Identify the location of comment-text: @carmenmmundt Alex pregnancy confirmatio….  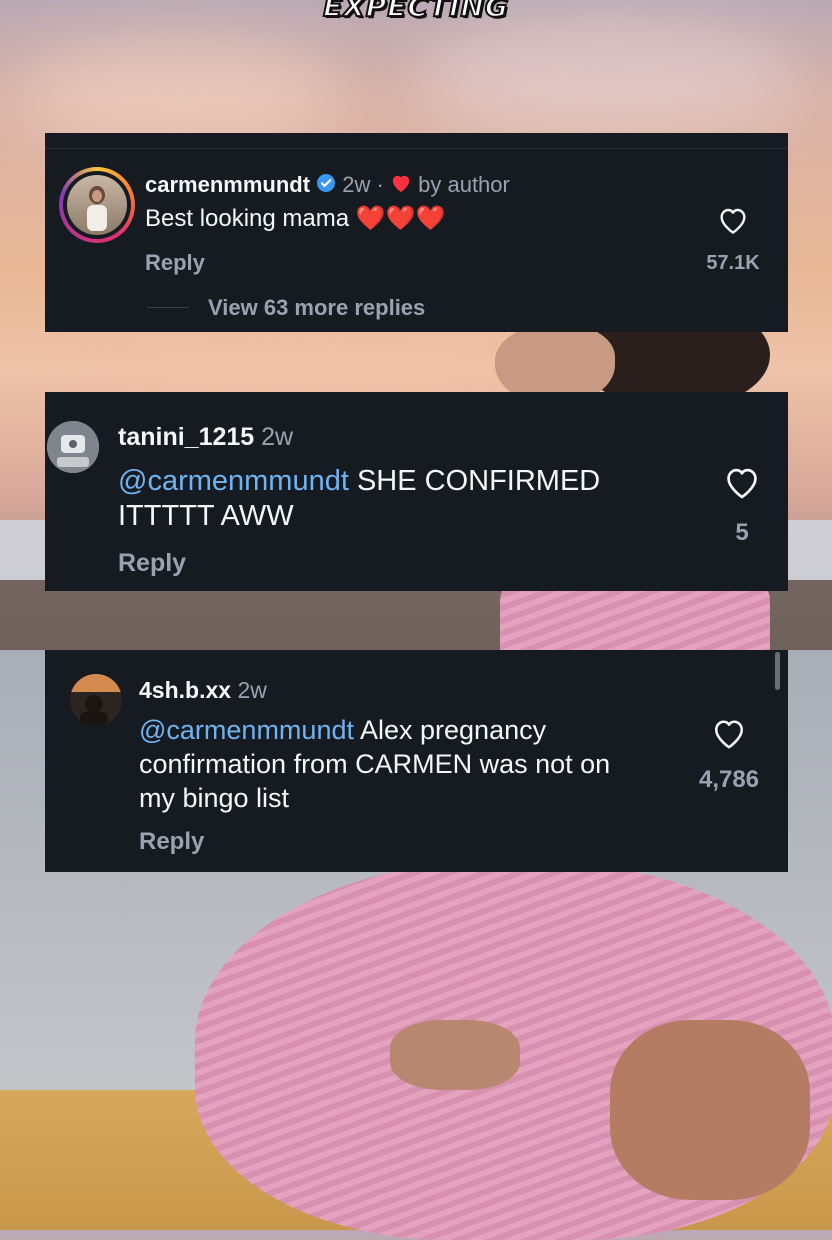
(394, 764).